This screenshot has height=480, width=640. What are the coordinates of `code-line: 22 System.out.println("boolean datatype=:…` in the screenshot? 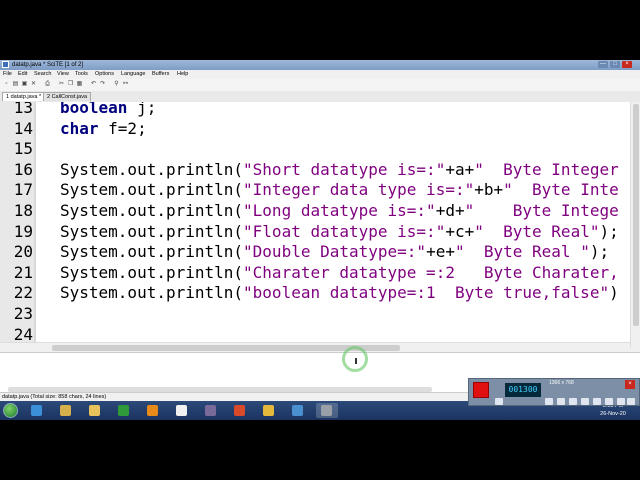 It's located at (315, 293).